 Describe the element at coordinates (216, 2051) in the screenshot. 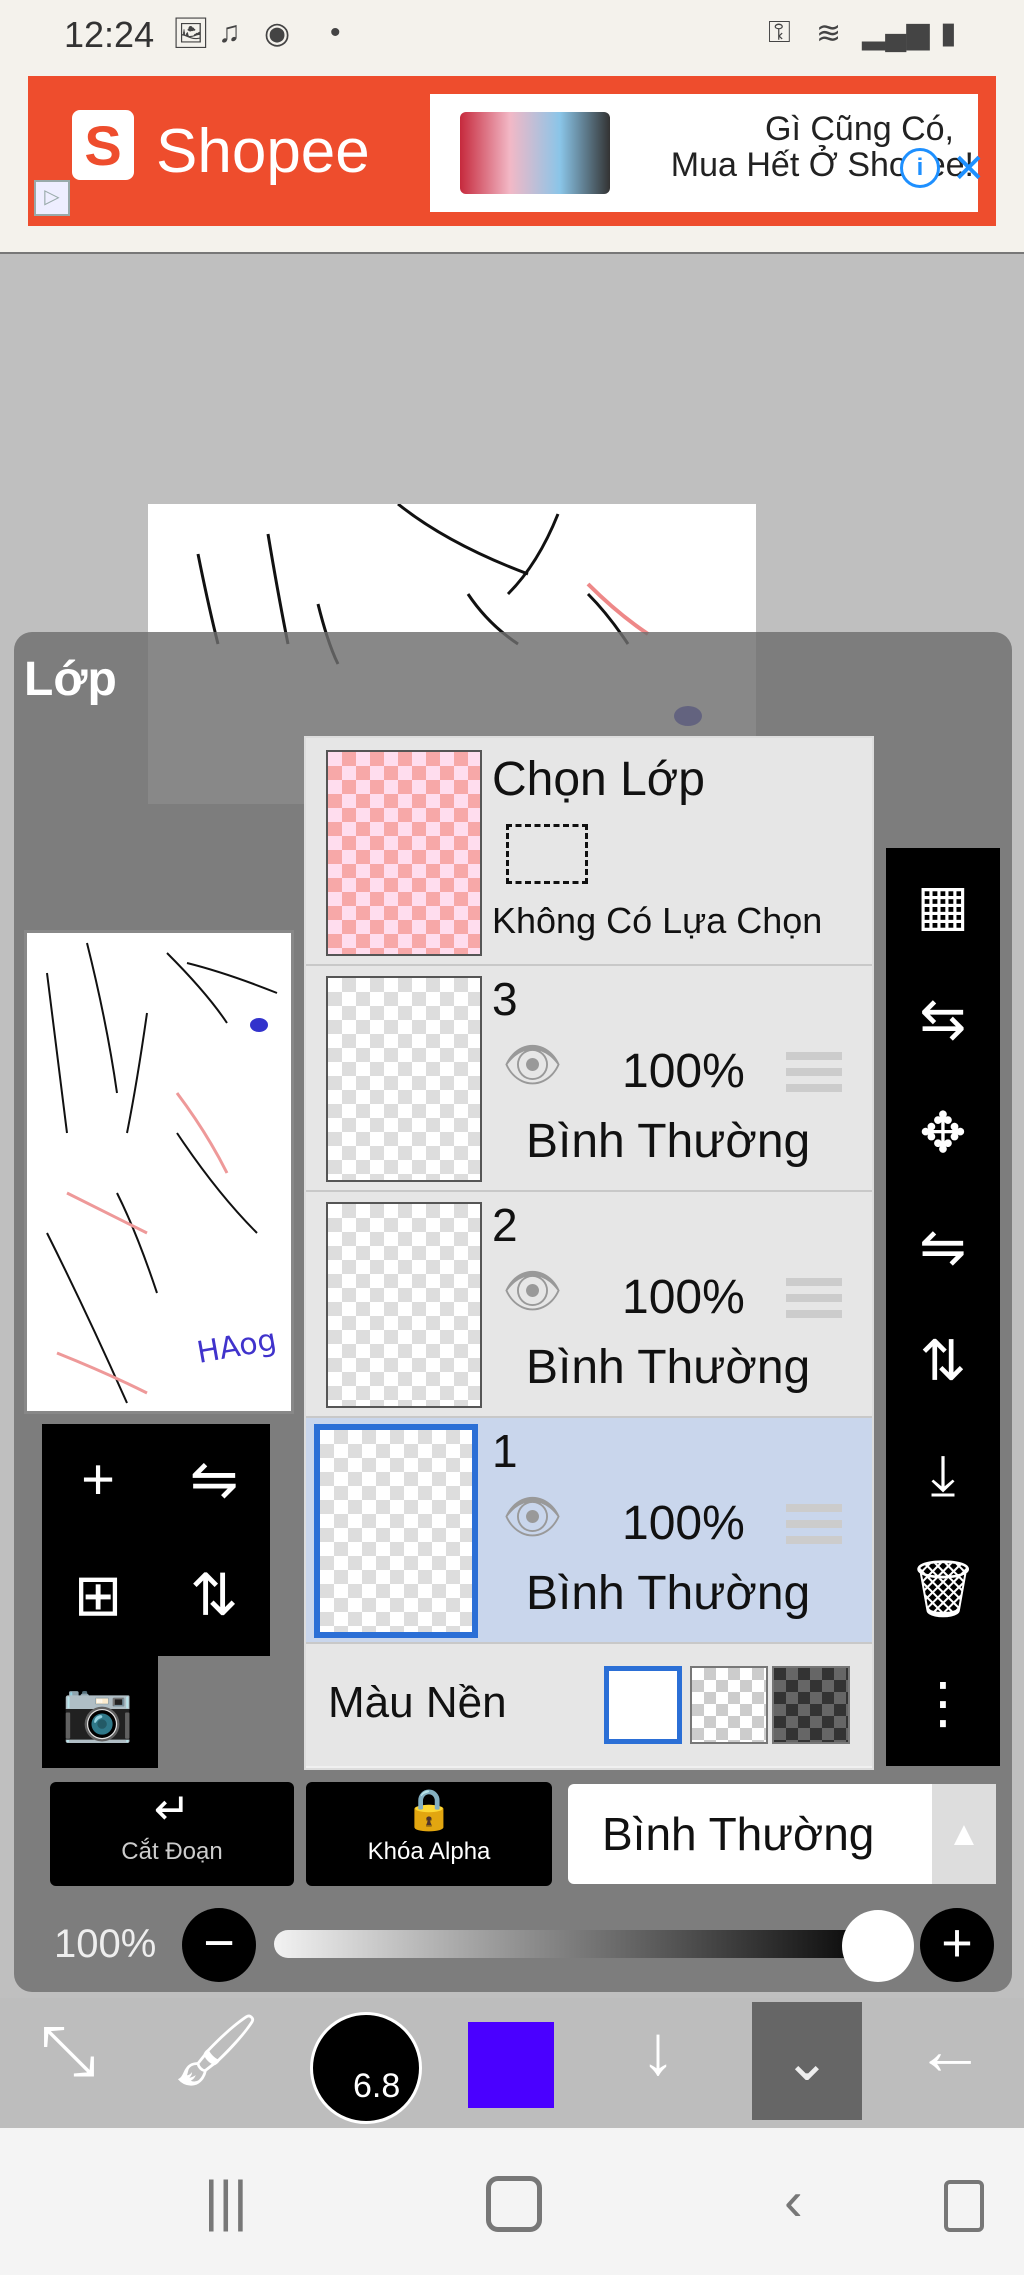

I see `brush-icon: 🖌` at that location.